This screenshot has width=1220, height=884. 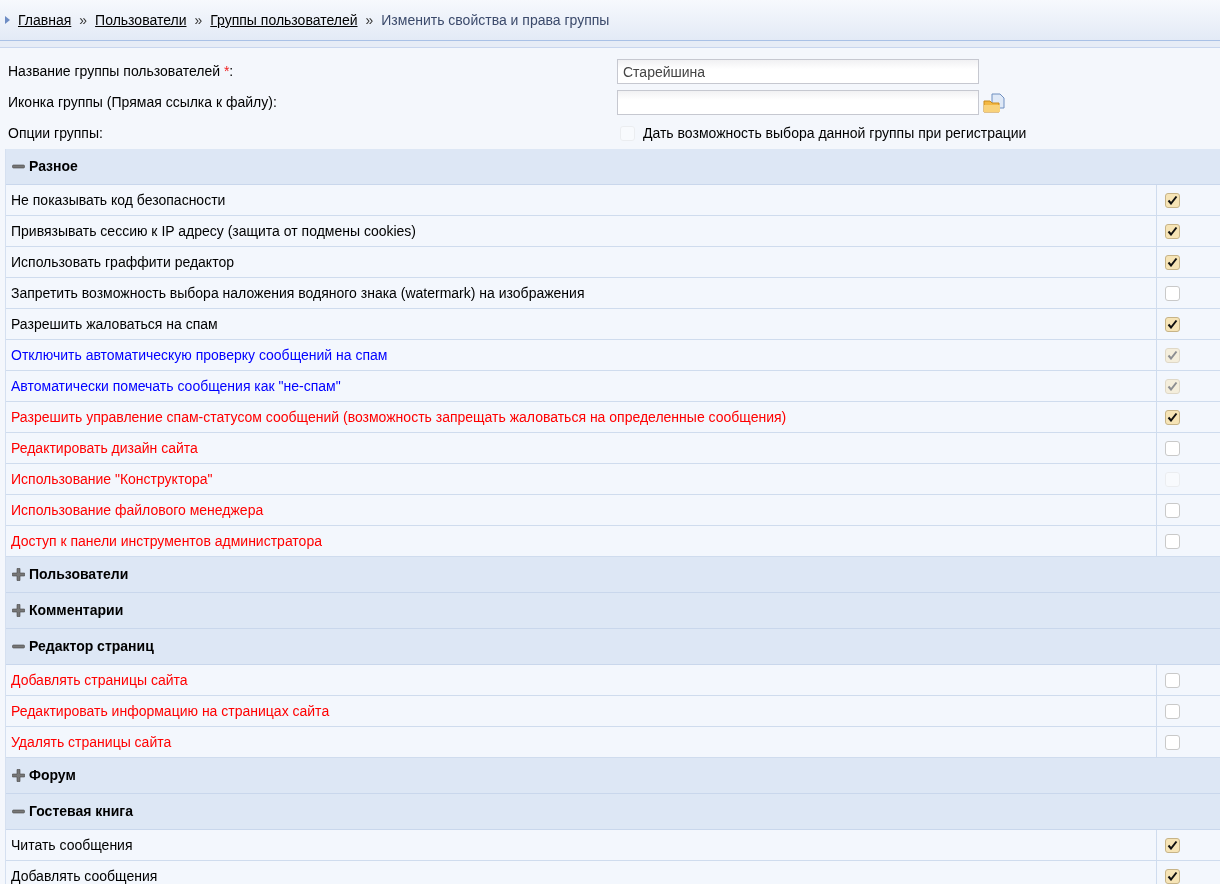 I want to click on permission-label: Автоматически помечать сообщения как "не-спам", so click(x=176, y=386).